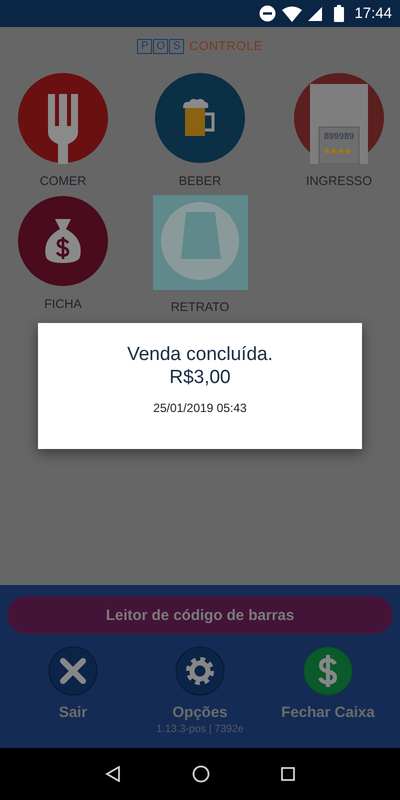 This screenshot has height=800, width=400. I want to click on barcode-scanner-button: Leitor de código de barras, so click(200, 615).